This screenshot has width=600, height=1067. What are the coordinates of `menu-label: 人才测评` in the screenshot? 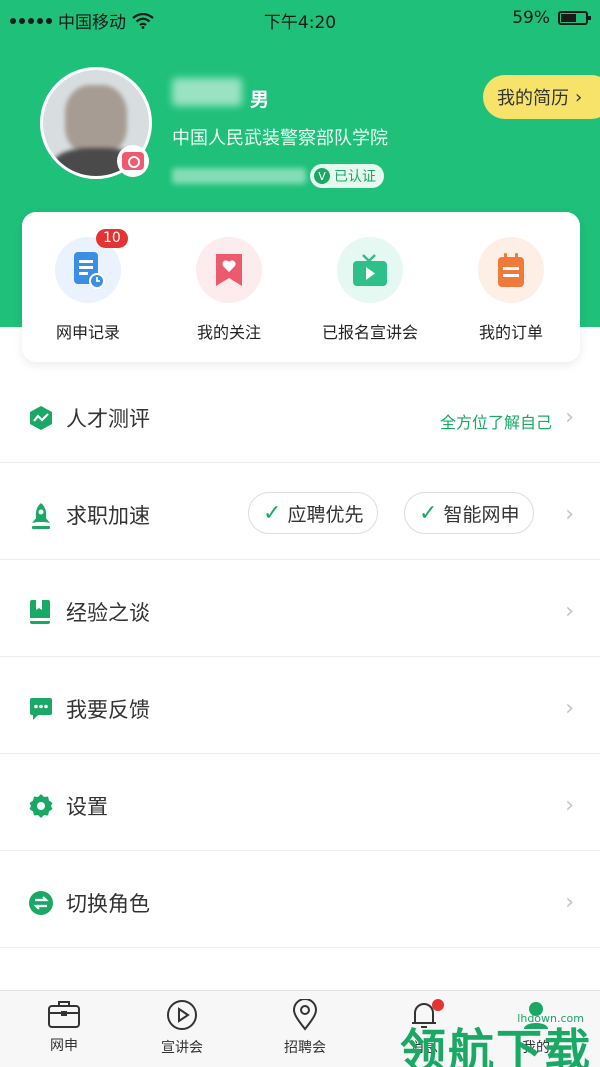 It's located at (108, 419).